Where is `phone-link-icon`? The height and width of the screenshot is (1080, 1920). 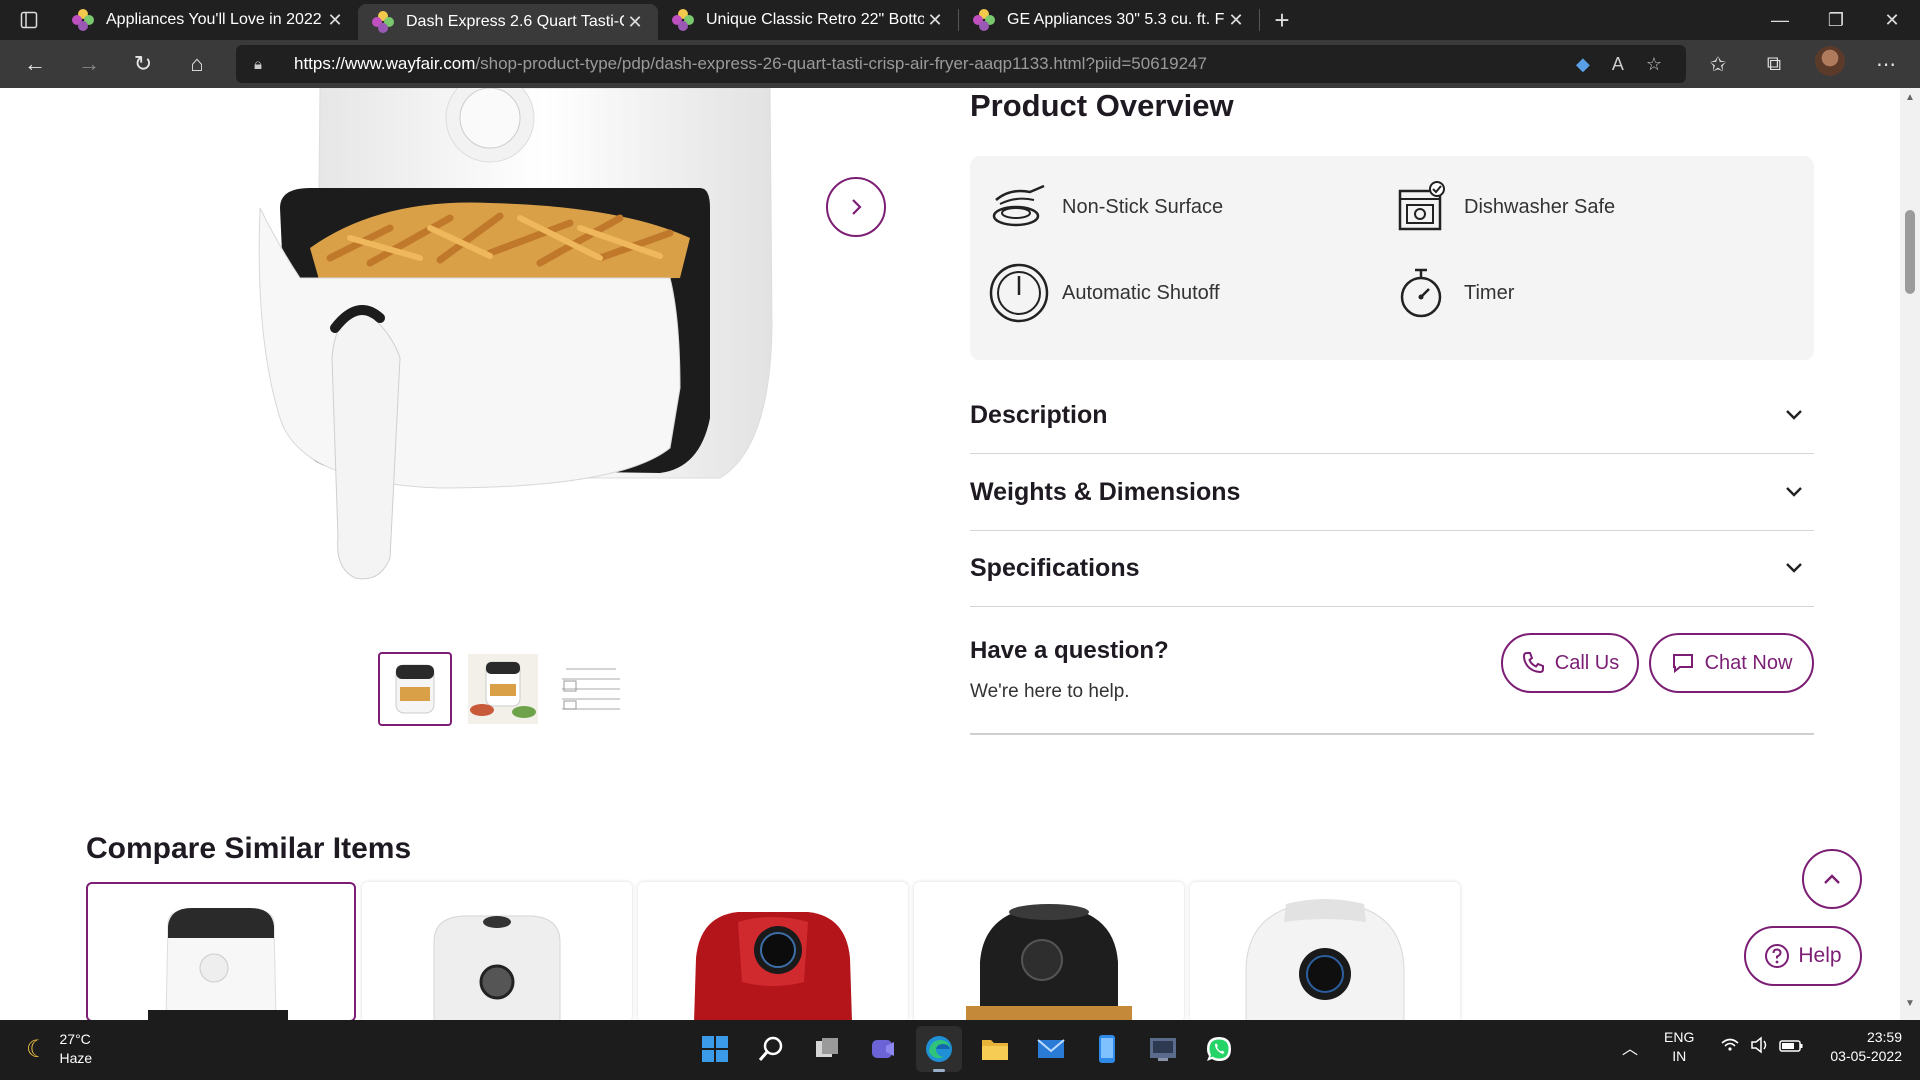
phone-link-icon is located at coordinates (1107, 1049).